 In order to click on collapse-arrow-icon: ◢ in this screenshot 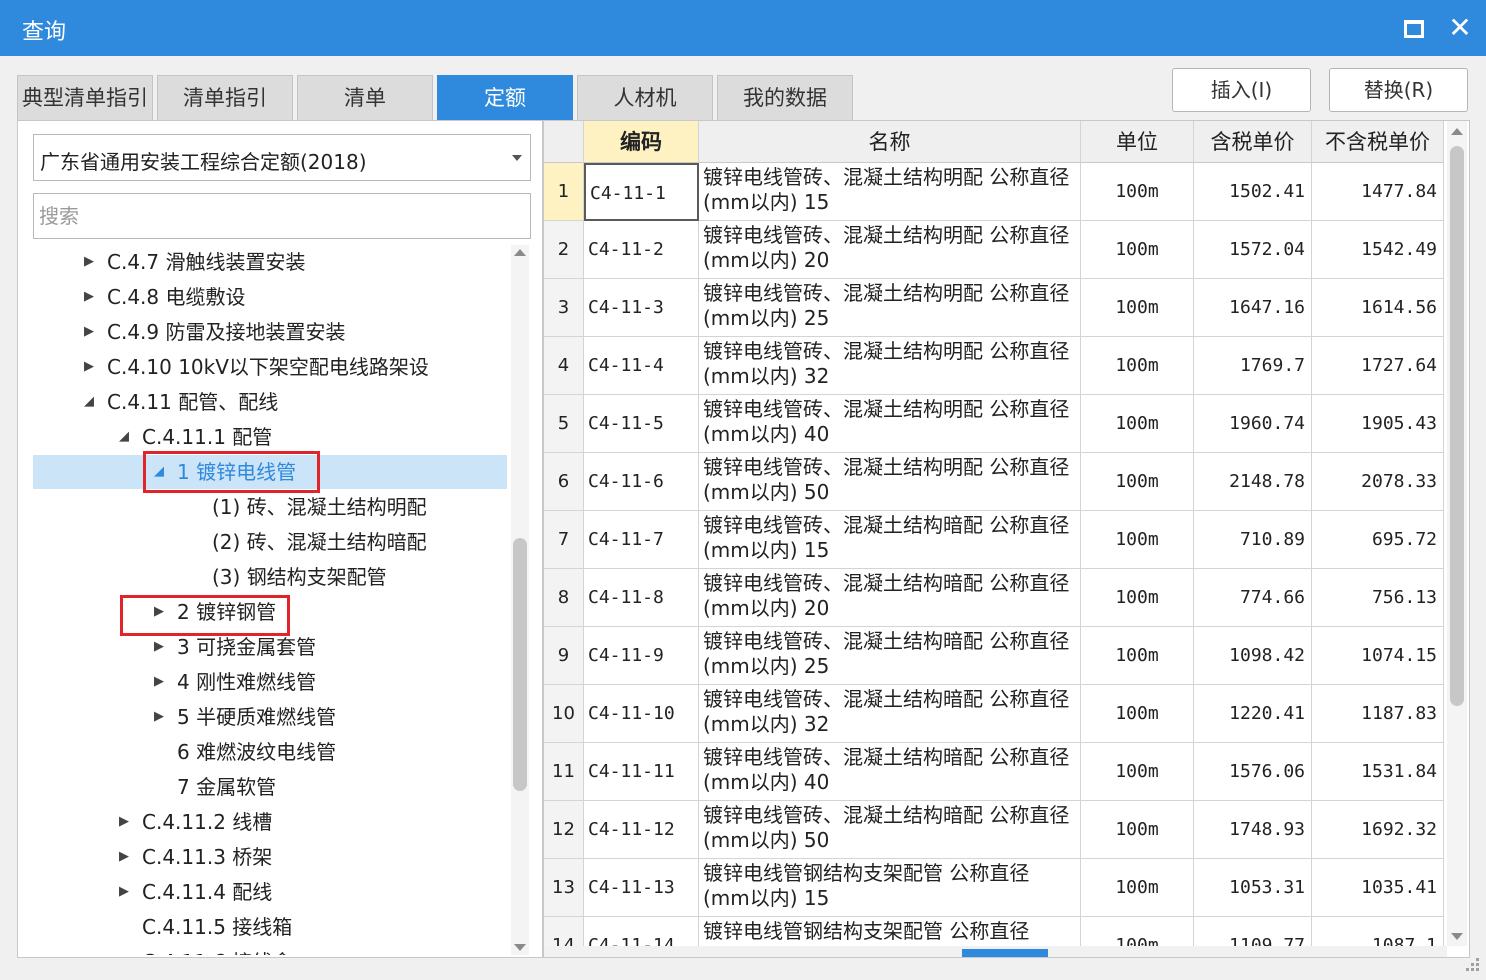, I will do `click(89, 402)`.